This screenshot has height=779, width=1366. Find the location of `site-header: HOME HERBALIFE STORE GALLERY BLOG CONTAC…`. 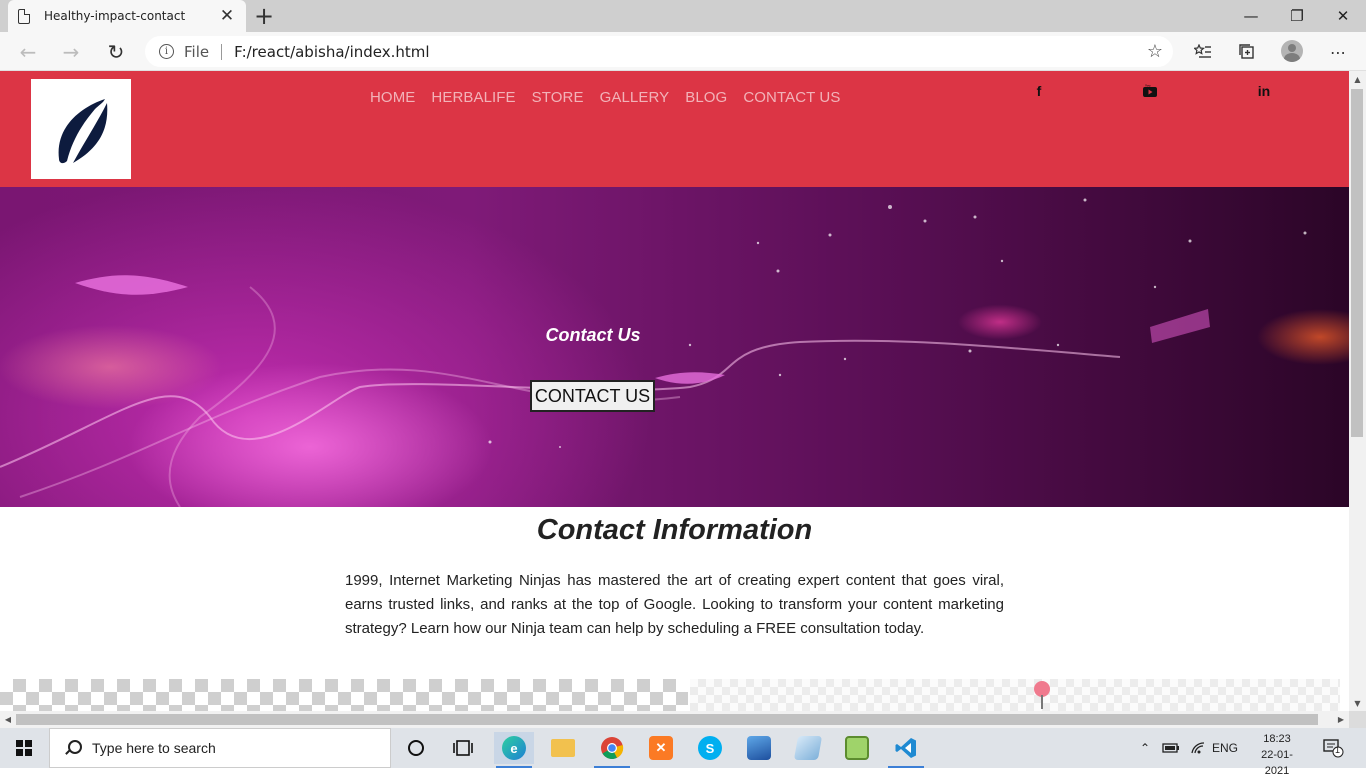

site-header: HOME HERBALIFE STORE GALLERY BLOG CONTAC… is located at coordinates (674, 129).